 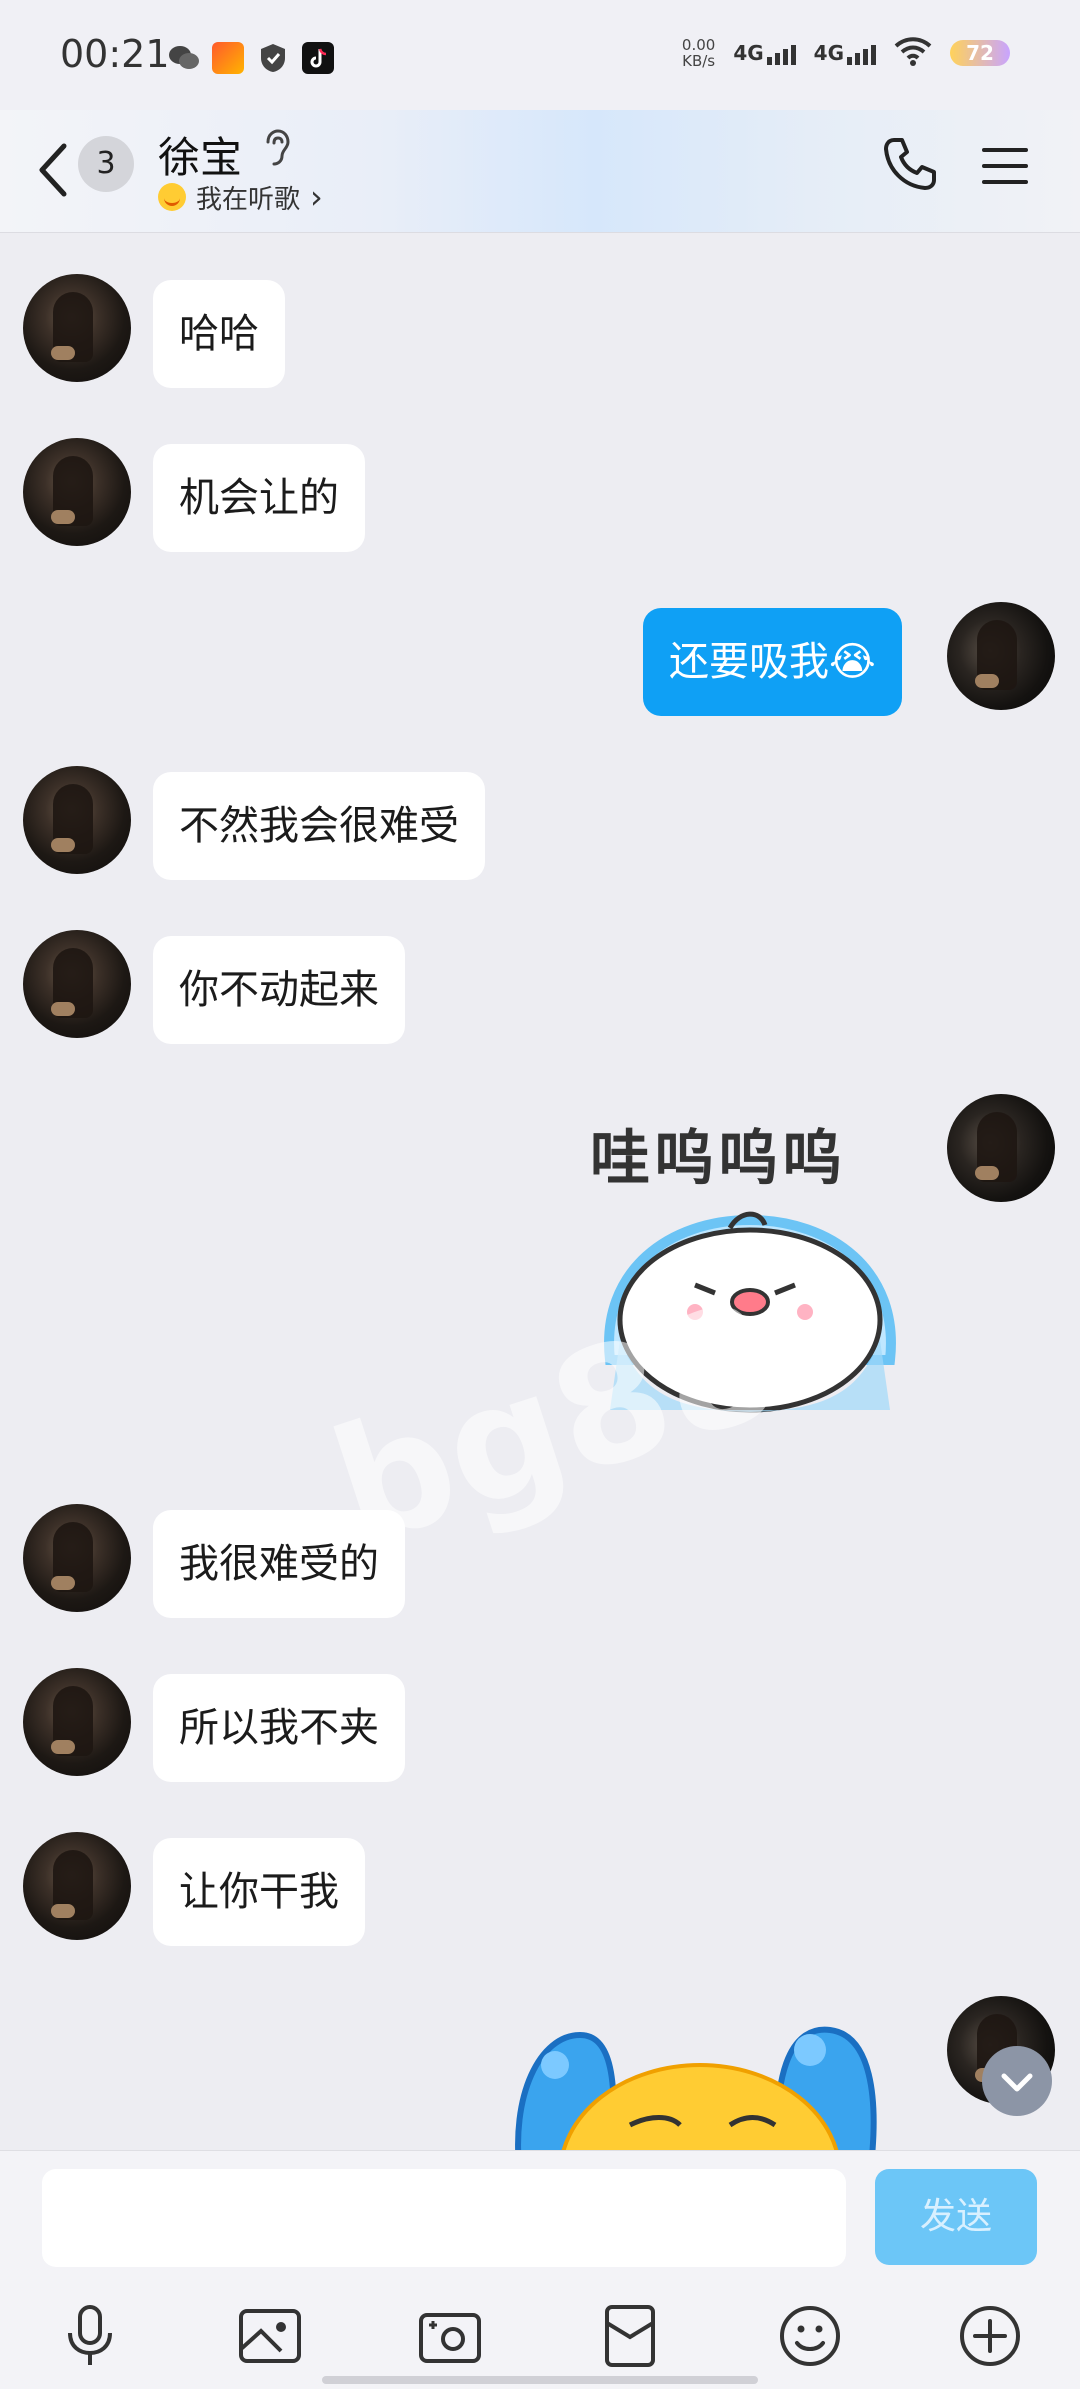 I want to click on message-bubble: 所以我不夹, so click(x=279, y=1728).